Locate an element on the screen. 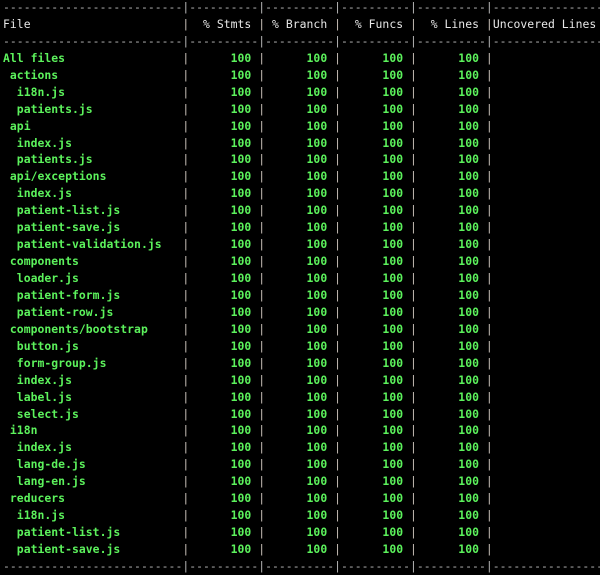  header-branch: % Branch is located at coordinates (300, 23).